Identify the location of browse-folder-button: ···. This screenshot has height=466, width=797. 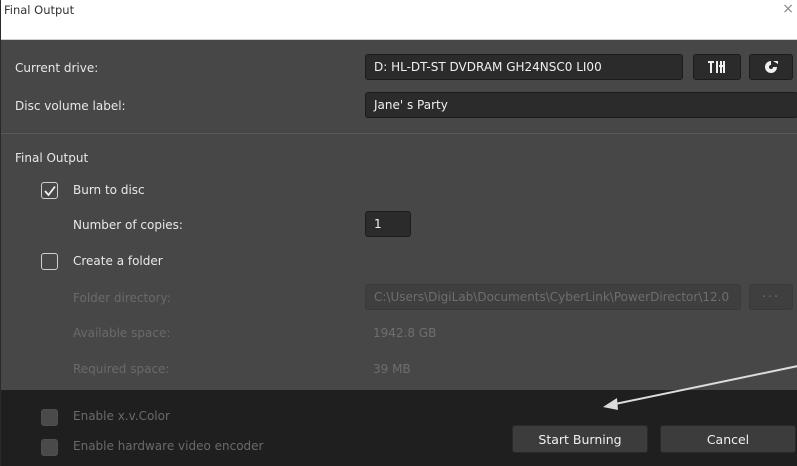
(771, 297).